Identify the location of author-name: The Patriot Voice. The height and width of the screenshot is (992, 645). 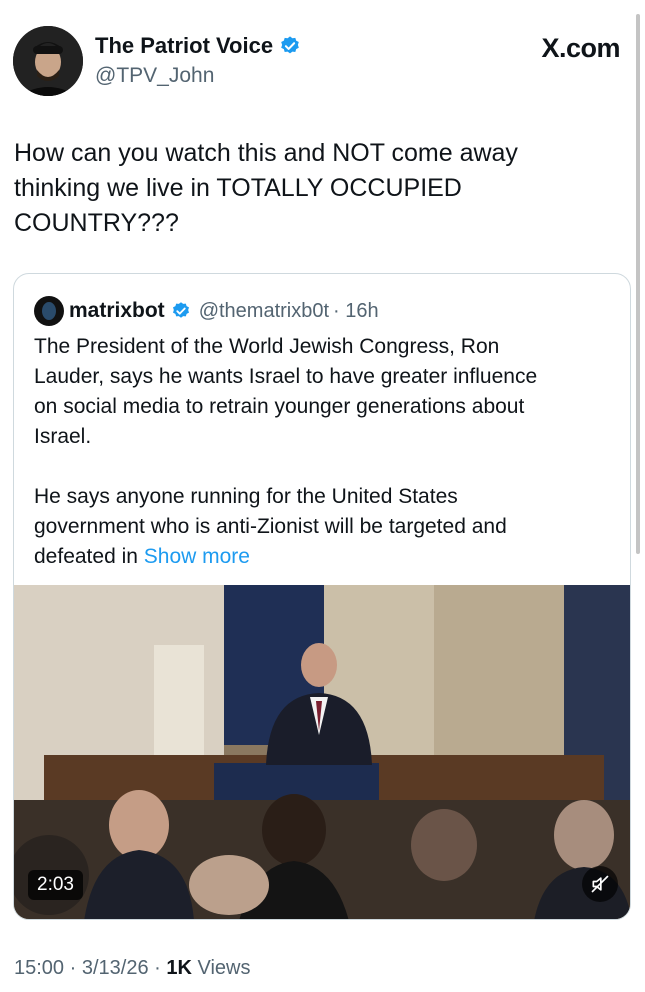
(184, 46).